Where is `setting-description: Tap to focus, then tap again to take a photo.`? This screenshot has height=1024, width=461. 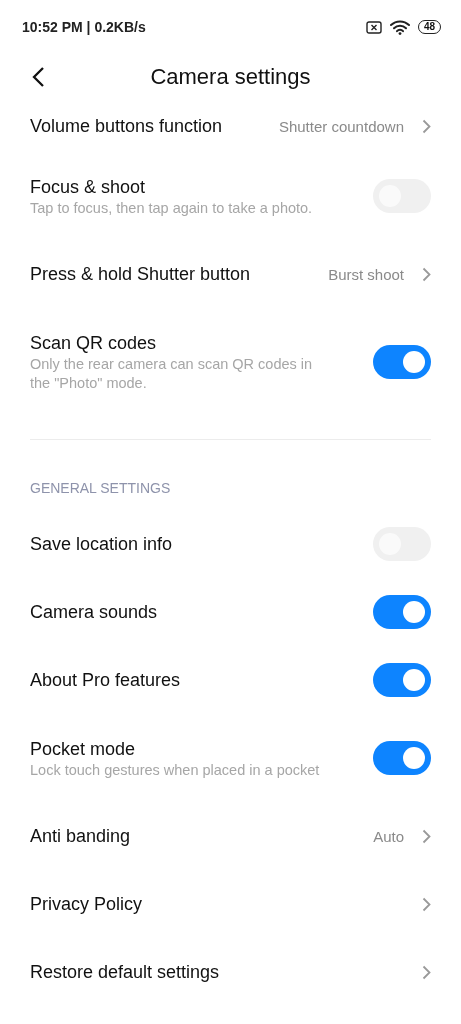
setting-description: Tap to focus, then tap again to take a photo. is located at coordinates (171, 208).